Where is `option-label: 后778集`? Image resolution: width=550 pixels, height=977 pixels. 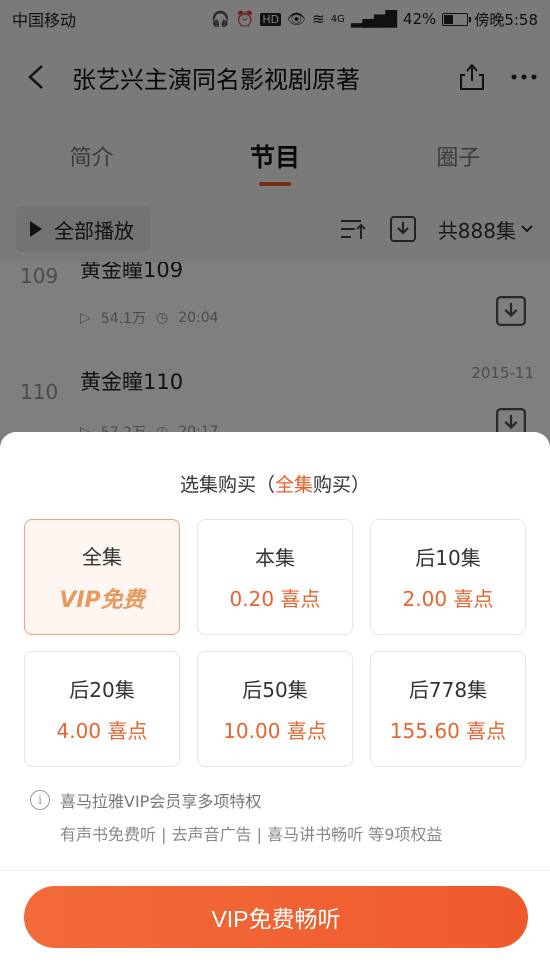 option-label: 后778集 is located at coordinates (448, 690).